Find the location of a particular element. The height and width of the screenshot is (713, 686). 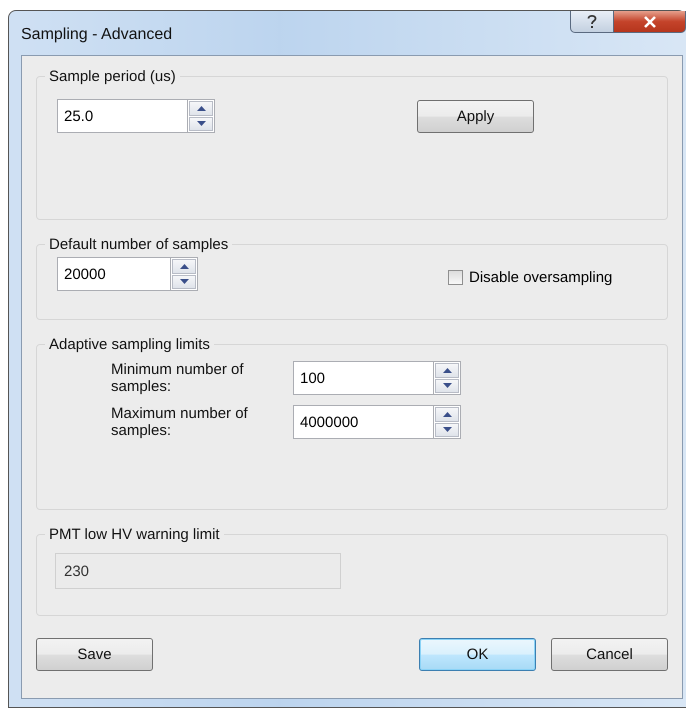

checkbox-label: Disable oversampling is located at coordinates (540, 277).